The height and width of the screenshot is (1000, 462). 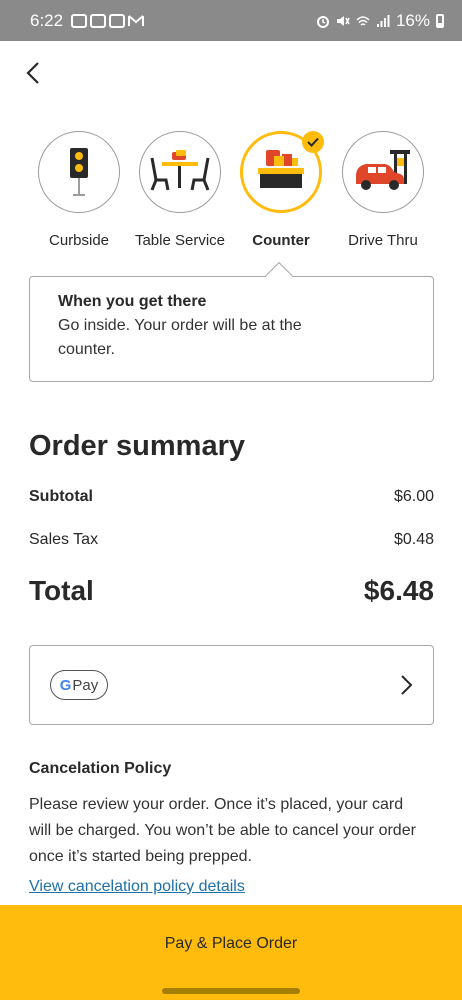 What do you see at coordinates (398, 590) in the screenshot?
I see `total-value: $6.48` at bounding box center [398, 590].